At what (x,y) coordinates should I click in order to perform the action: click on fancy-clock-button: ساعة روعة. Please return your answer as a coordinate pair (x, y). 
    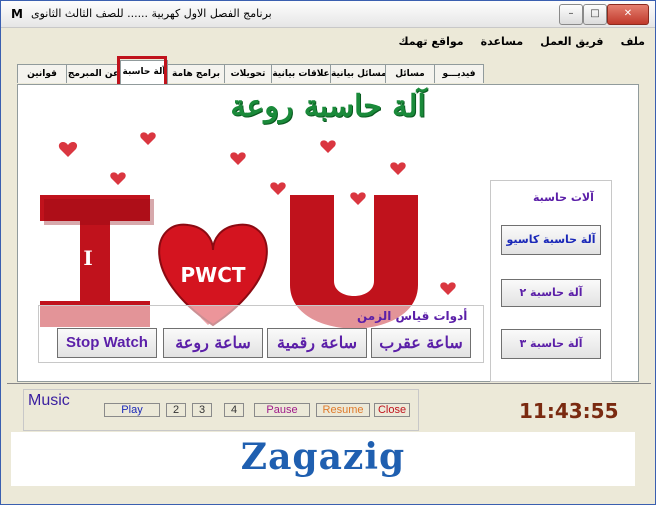
    Looking at the image, I should click on (213, 343).